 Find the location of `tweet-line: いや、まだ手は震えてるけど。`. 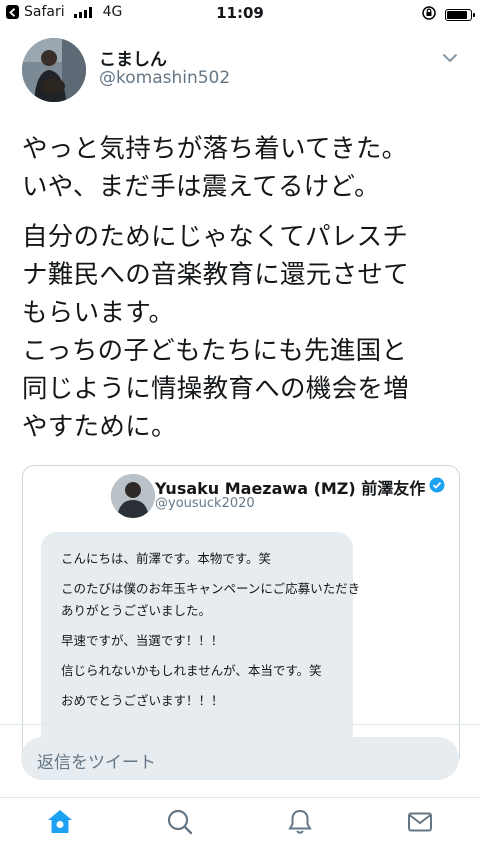

tweet-line: いや、まだ手は震えてるけど。 is located at coordinates (201, 187).